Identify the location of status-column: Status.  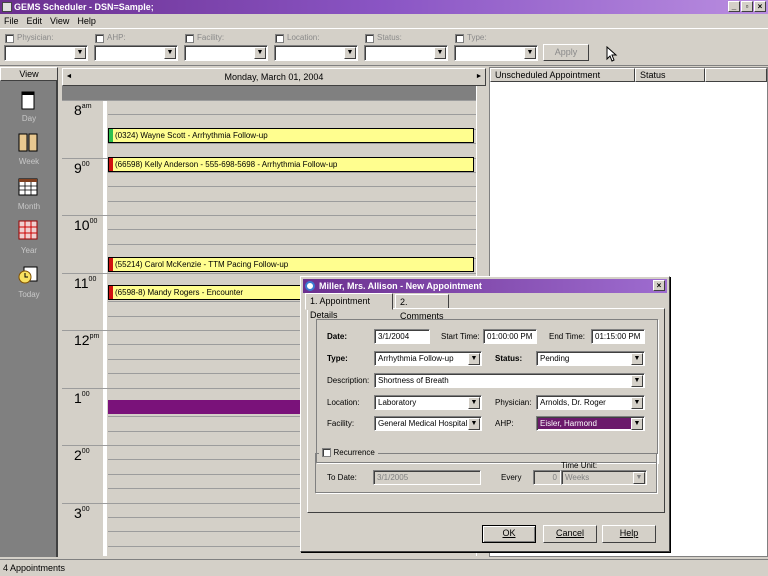
(670, 75).